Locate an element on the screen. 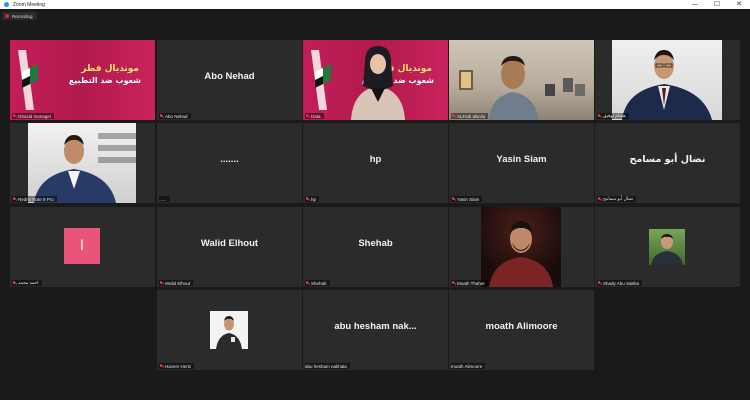 This screenshot has width=750, height=400. participant-namebar: Yasin Siam is located at coordinates (467, 199).